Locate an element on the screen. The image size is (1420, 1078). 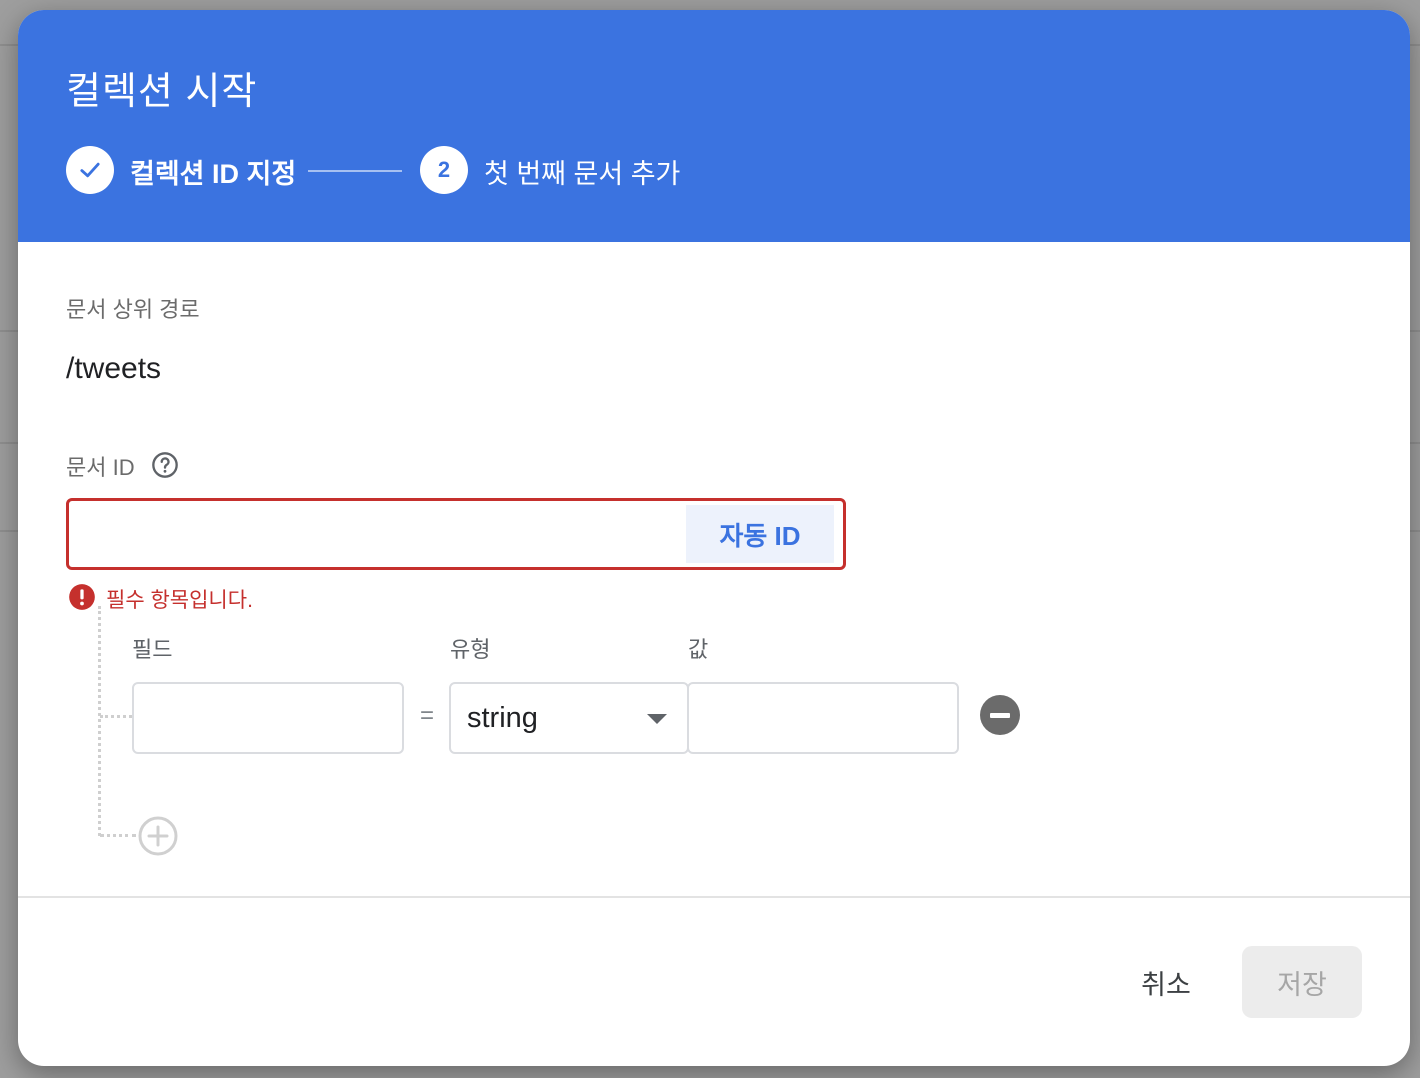
error-message: 필수 항목입니다. is located at coordinates (179, 599).